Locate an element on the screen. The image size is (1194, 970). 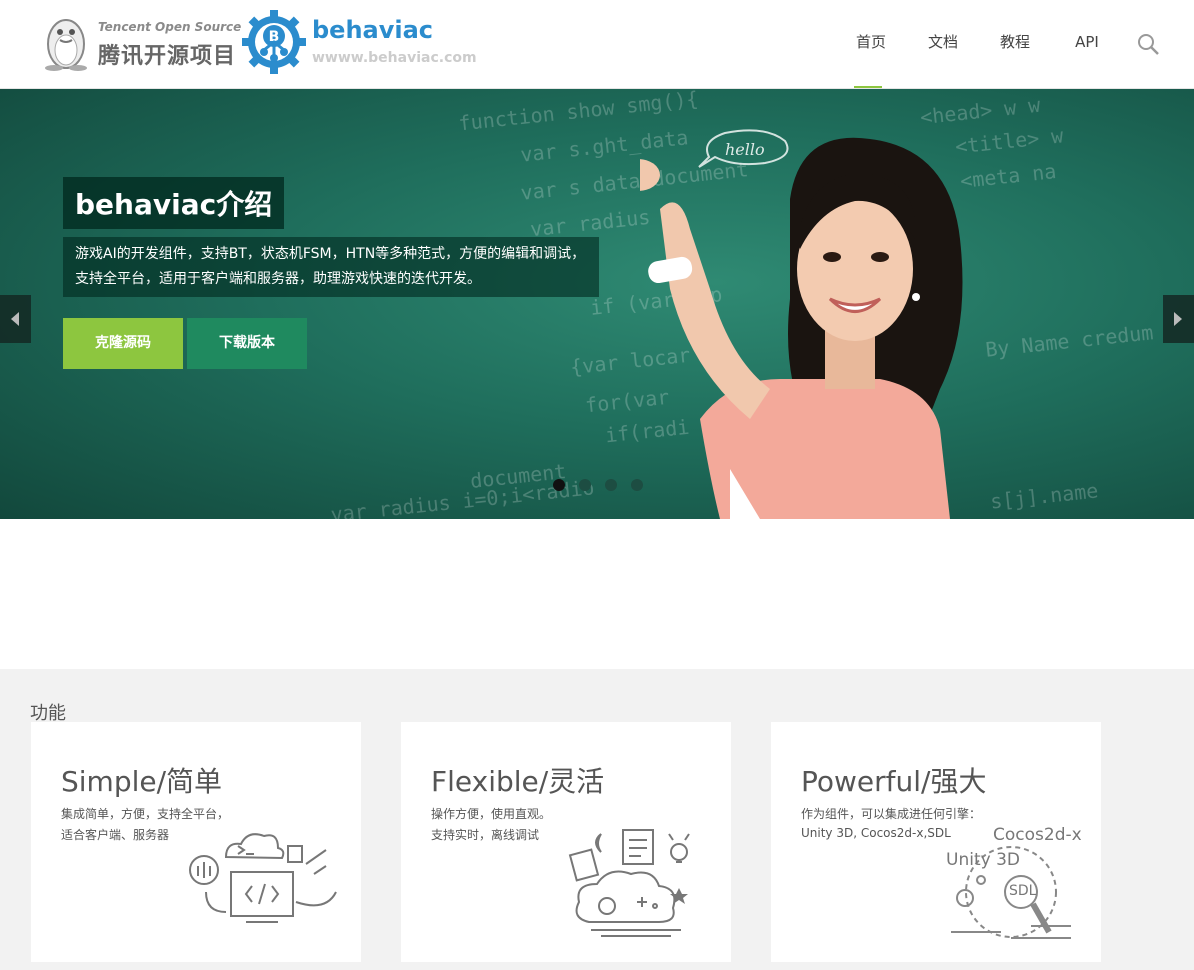
engine-label-cocos: Cocos2d-x is located at coordinates (1037, 835).